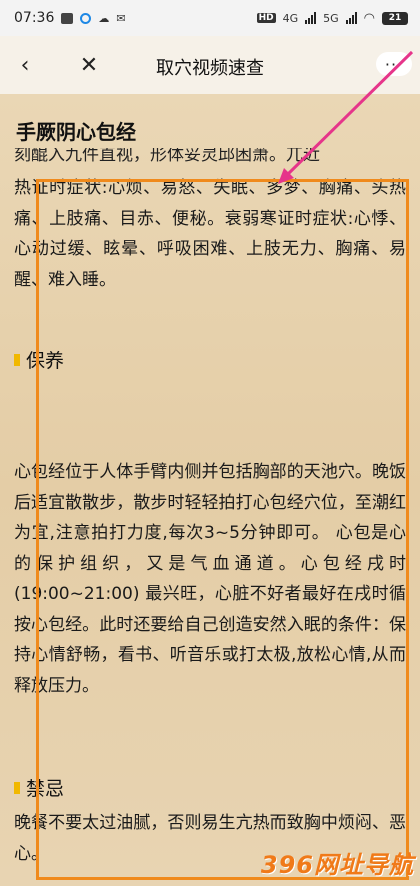 Image resolution: width=420 pixels, height=886 pixels. I want to click on wifi-icon: ◠, so click(369, 18).